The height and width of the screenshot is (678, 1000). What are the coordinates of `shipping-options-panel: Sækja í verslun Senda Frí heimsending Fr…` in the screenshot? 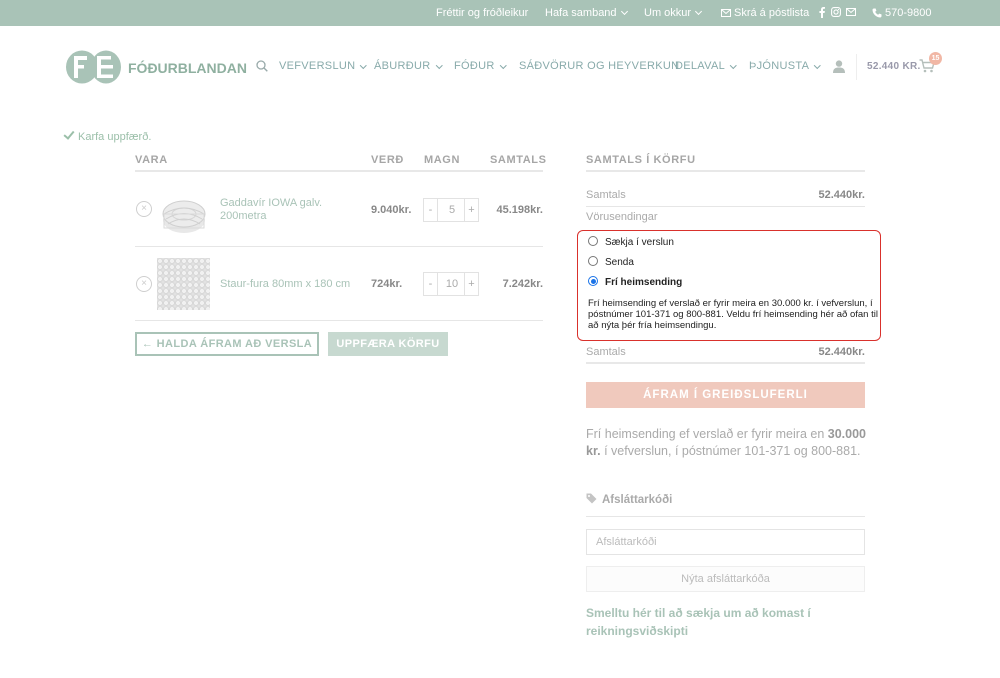 It's located at (729, 285).